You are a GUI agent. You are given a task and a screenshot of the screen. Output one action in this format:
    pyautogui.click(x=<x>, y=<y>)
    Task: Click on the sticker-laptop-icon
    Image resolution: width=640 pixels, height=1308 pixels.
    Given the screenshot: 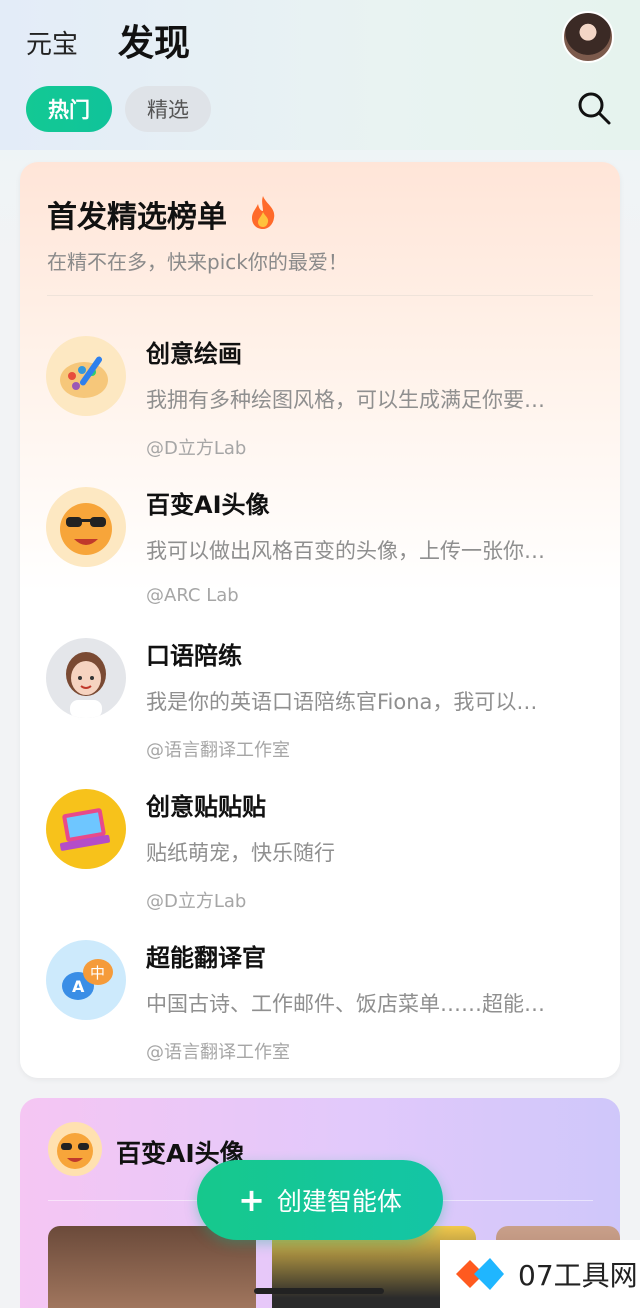 What is the action you would take?
    pyautogui.click(x=86, y=829)
    